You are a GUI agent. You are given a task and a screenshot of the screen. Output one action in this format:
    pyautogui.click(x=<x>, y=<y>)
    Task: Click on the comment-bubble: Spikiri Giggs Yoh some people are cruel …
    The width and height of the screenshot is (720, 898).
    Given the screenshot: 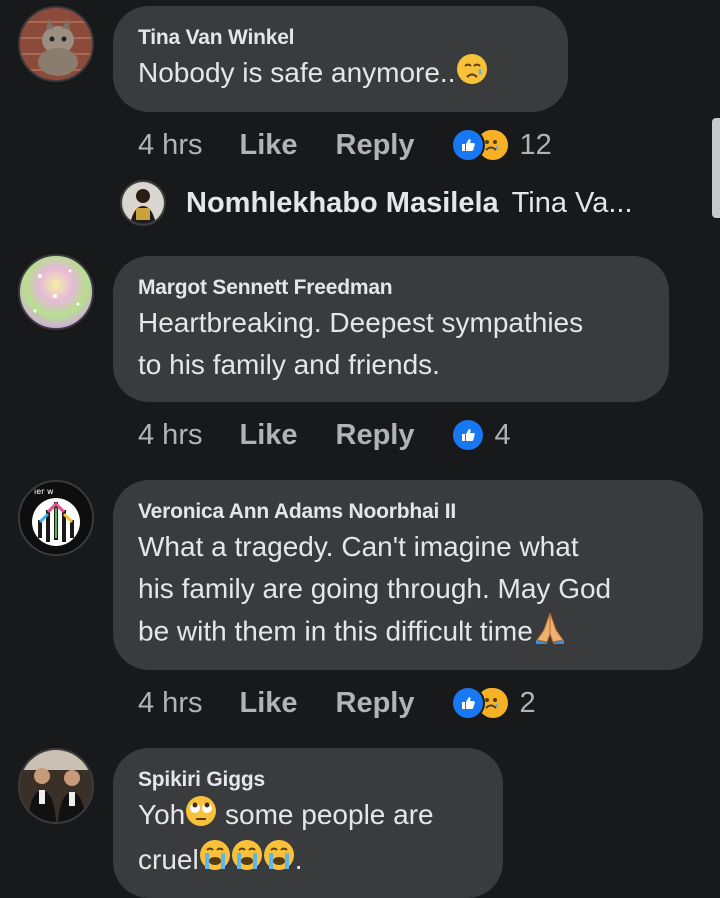 What is the action you would take?
    pyautogui.click(x=308, y=823)
    